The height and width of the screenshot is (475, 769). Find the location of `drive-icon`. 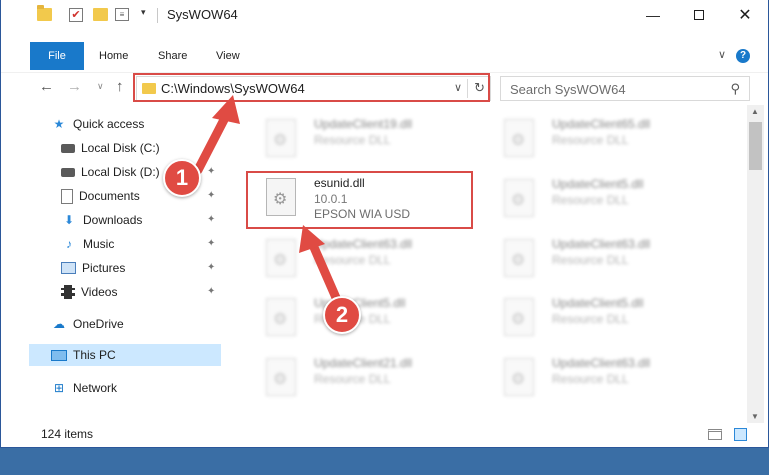

drive-icon is located at coordinates (68, 172).